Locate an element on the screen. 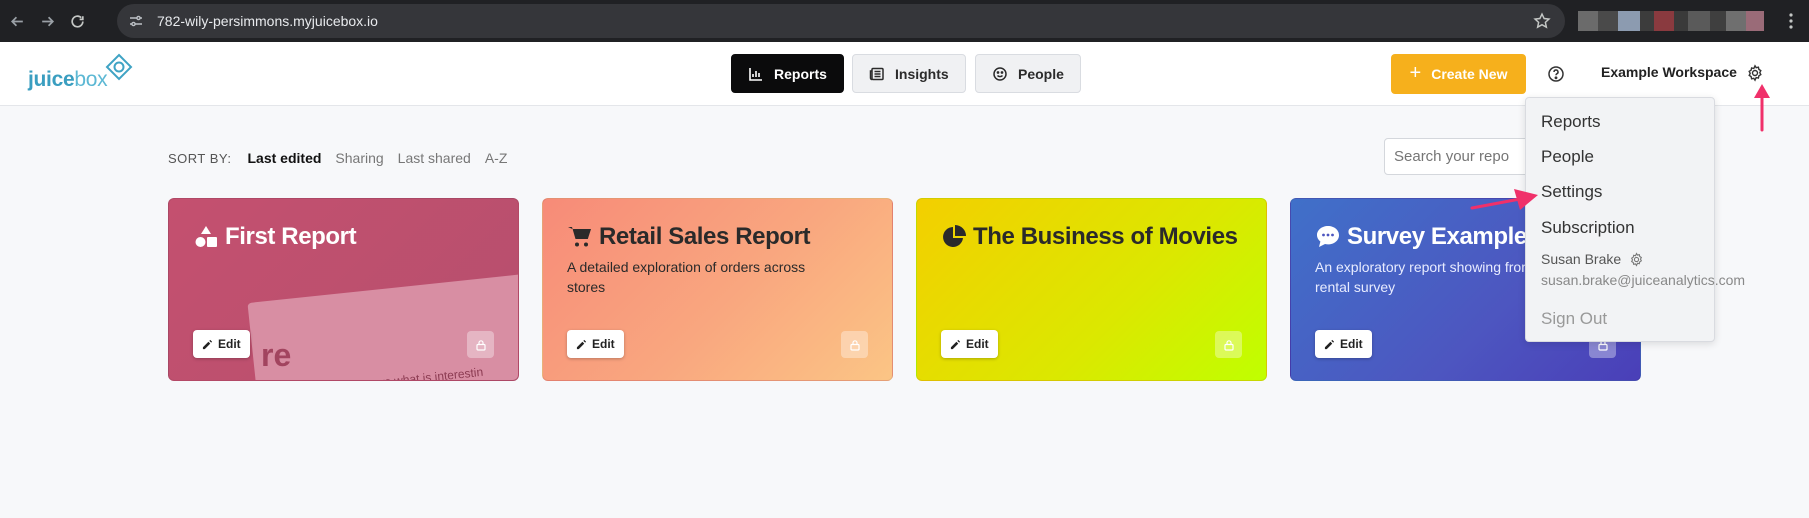  browser-toolbar: 782-wily-persimmons.myjuicebox.io is located at coordinates (904, 21).